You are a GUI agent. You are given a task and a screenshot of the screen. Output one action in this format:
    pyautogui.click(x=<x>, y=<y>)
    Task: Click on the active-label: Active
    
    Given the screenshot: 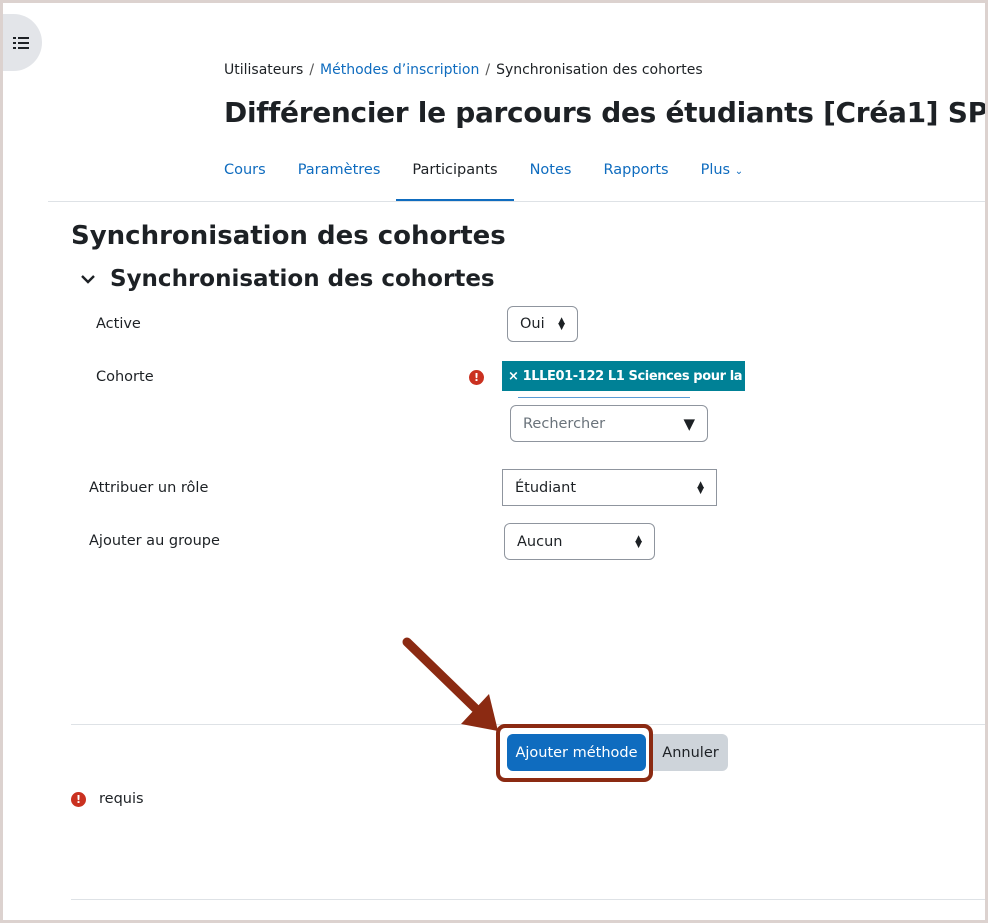 What is the action you would take?
    pyautogui.click(x=118, y=324)
    